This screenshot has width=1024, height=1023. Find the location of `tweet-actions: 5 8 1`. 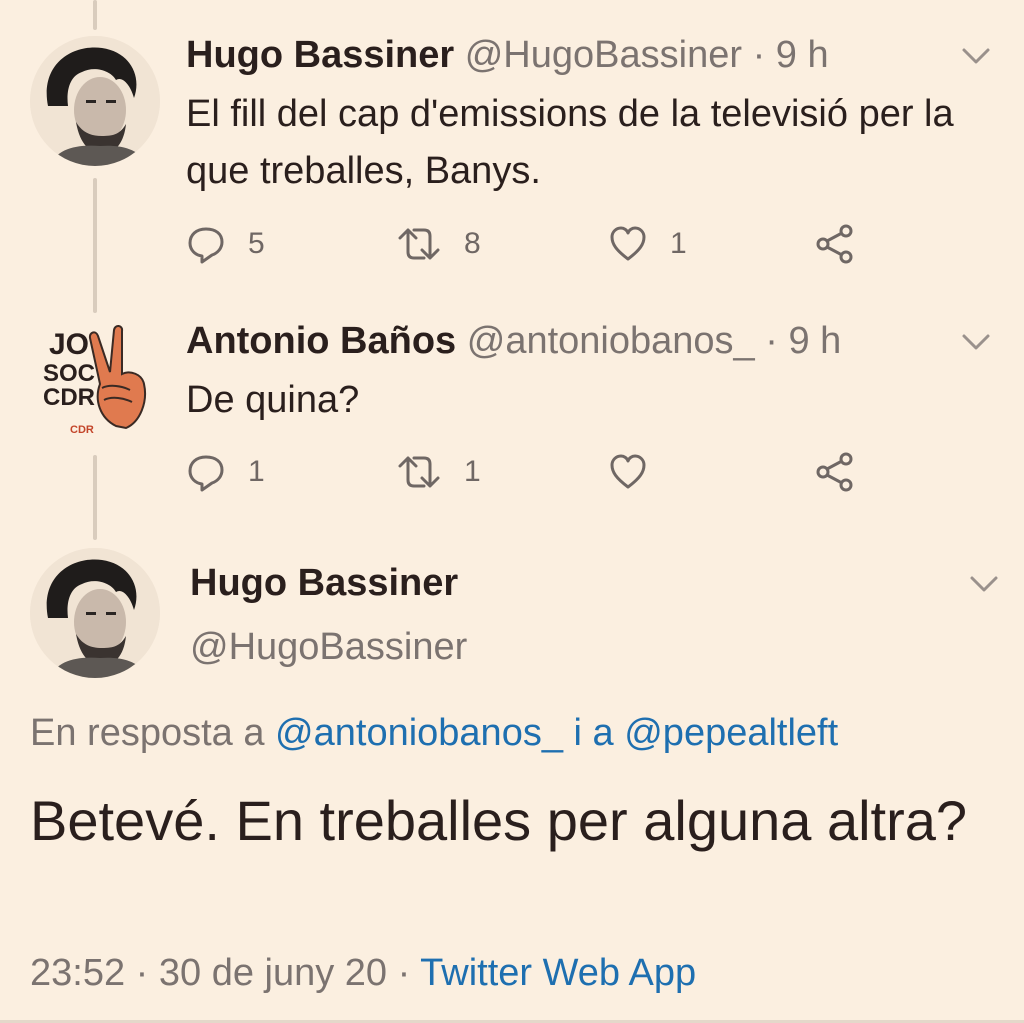

tweet-actions: 5 8 1 is located at coordinates (536, 244).